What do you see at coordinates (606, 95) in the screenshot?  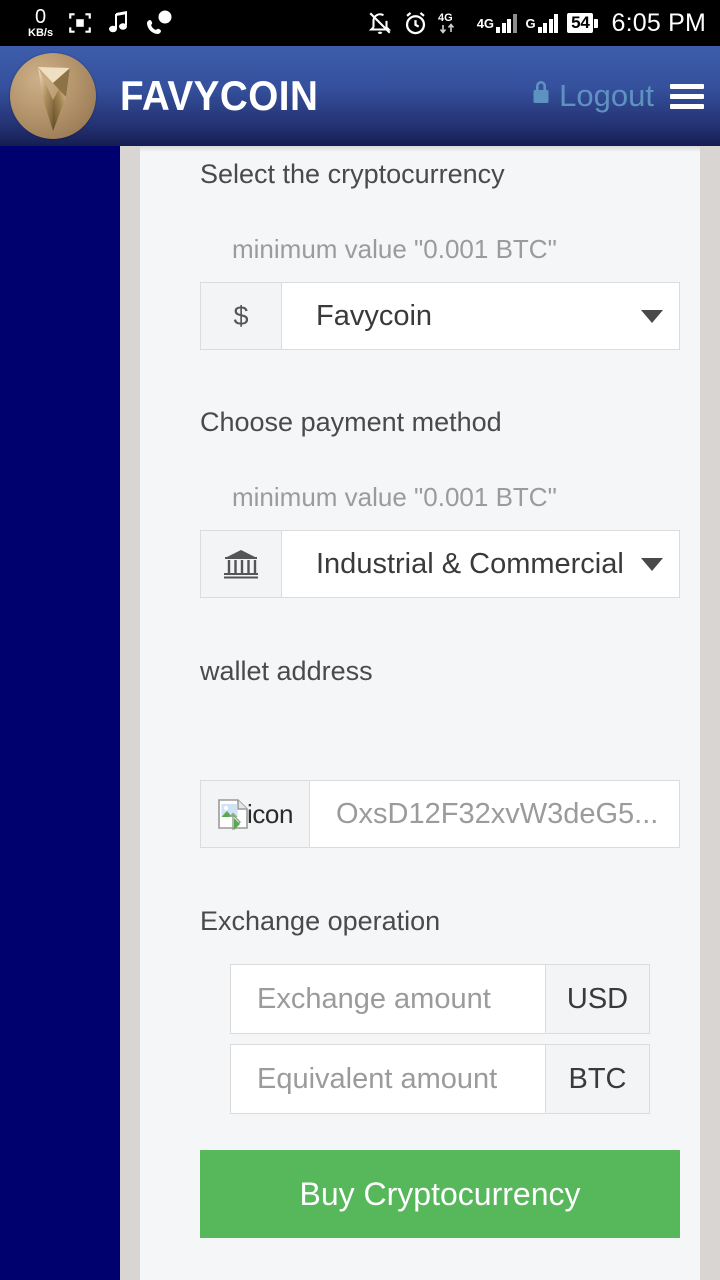 I see `logout-label: Logout` at bounding box center [606, 95].